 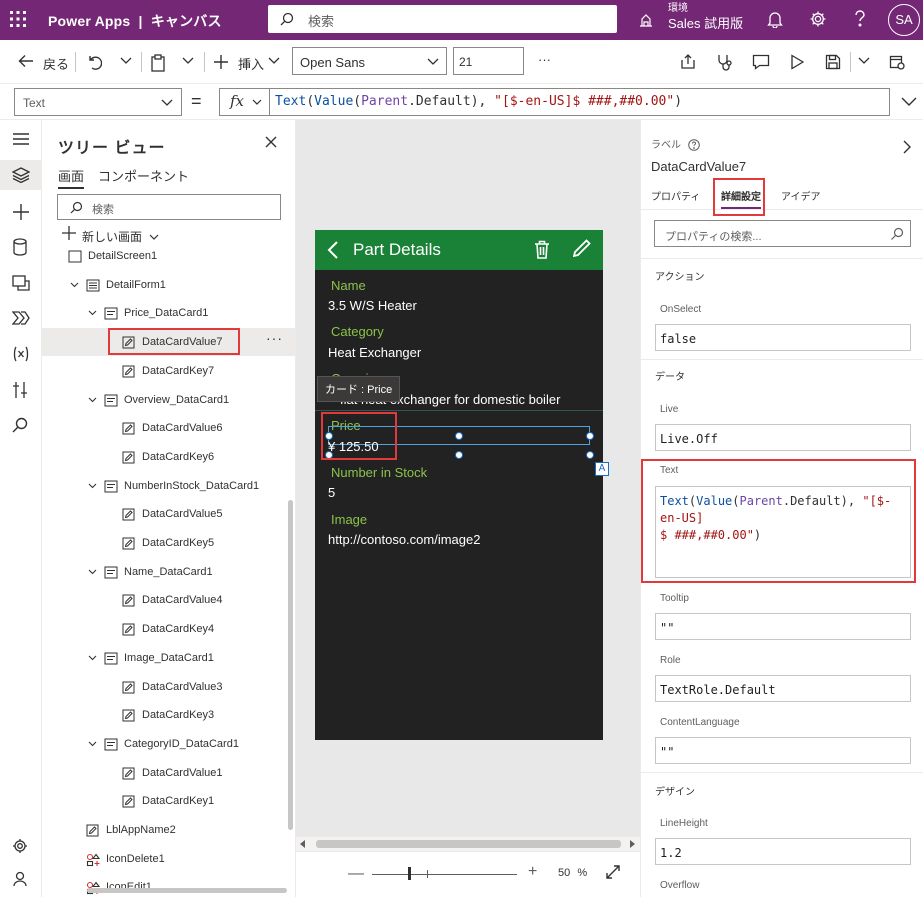 I want to click on fx-button: fx, so click(x=245, y=102).